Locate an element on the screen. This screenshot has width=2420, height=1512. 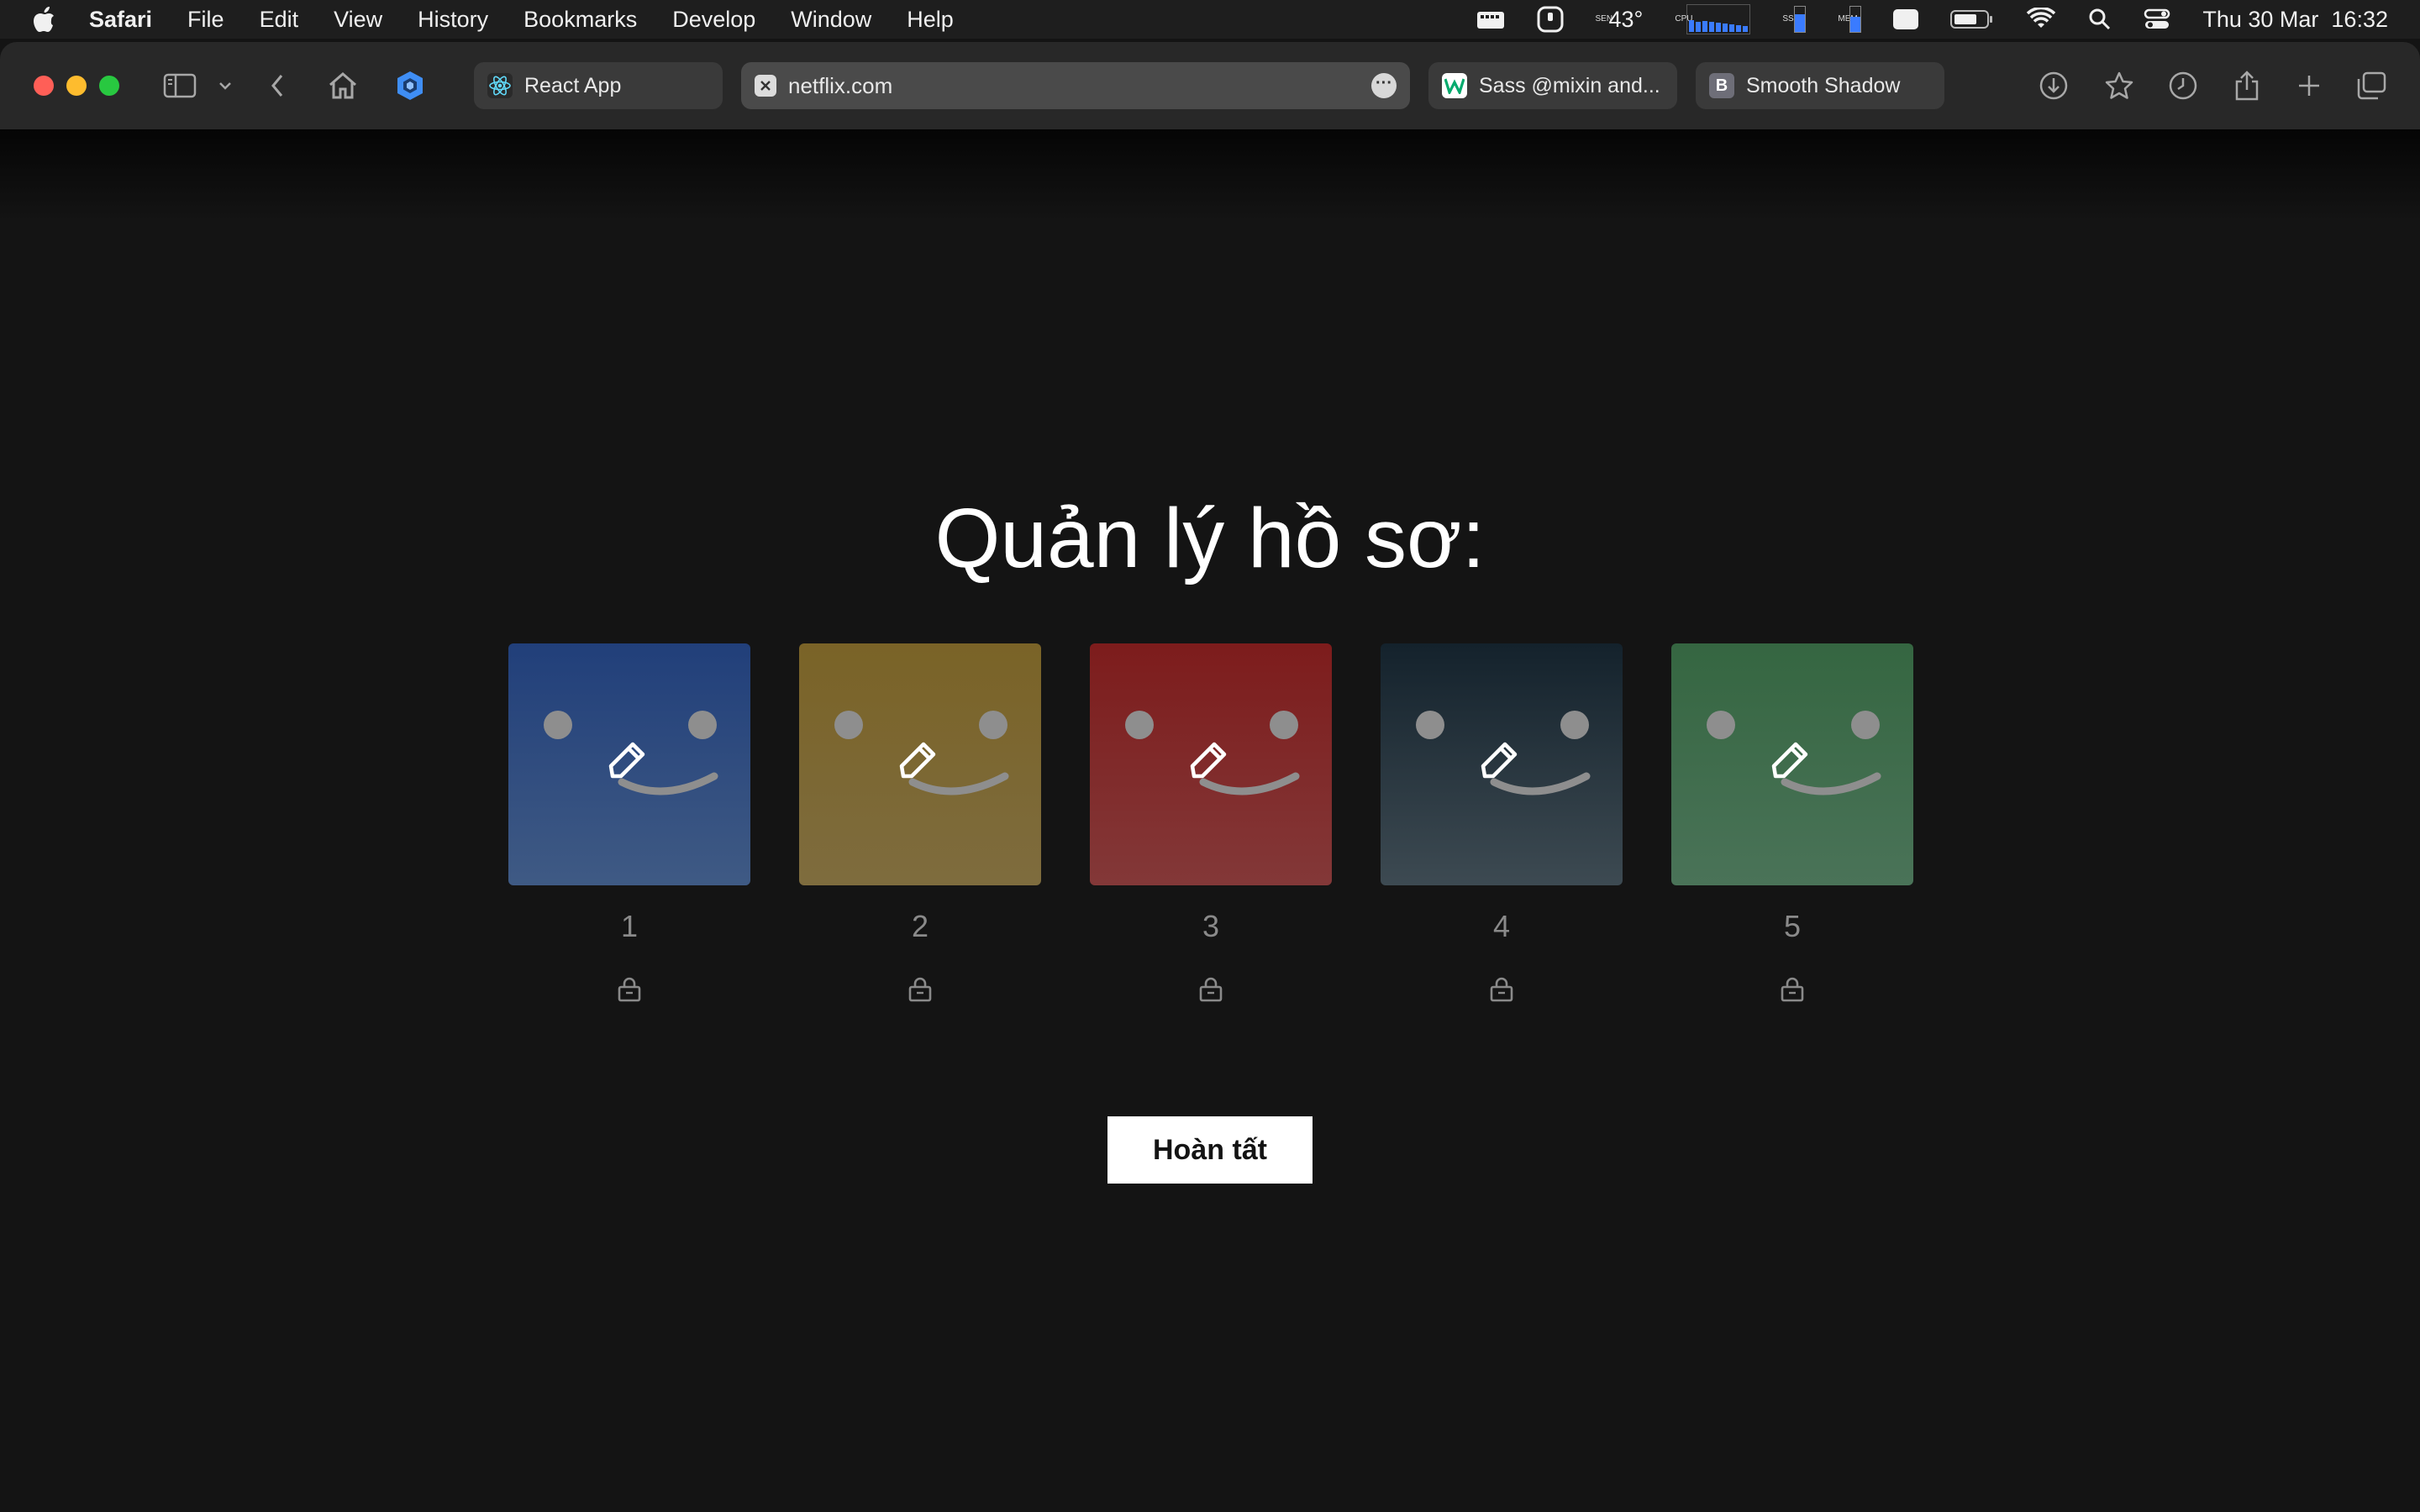
bookmark-star-icon is located at coordinates (2119, 85).